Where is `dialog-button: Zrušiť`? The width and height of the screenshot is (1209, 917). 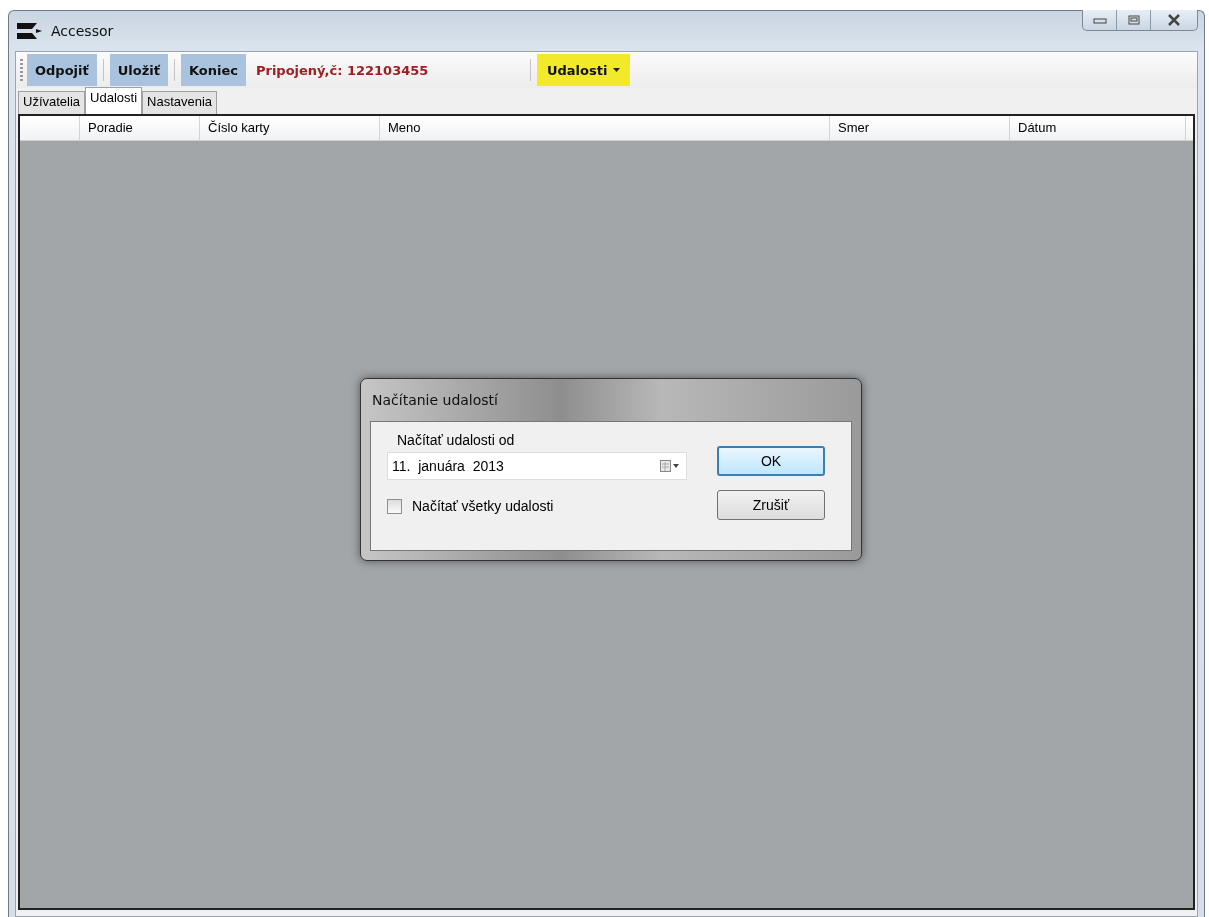
dialog-button: Zrušiť is located at coordinates (771, 505).